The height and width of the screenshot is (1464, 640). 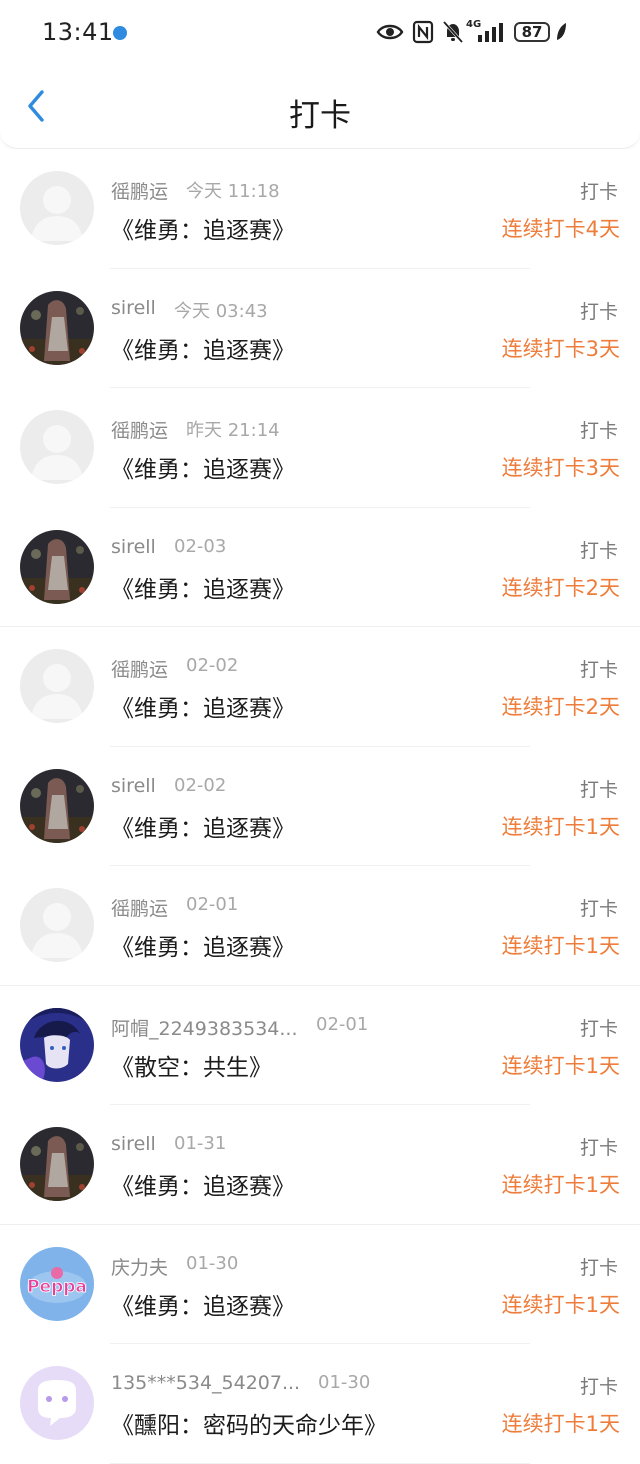 What do you see at coordinates (423, 32) in the screenshot?
I see `nfc-icon` at bounding box center [423, 32].